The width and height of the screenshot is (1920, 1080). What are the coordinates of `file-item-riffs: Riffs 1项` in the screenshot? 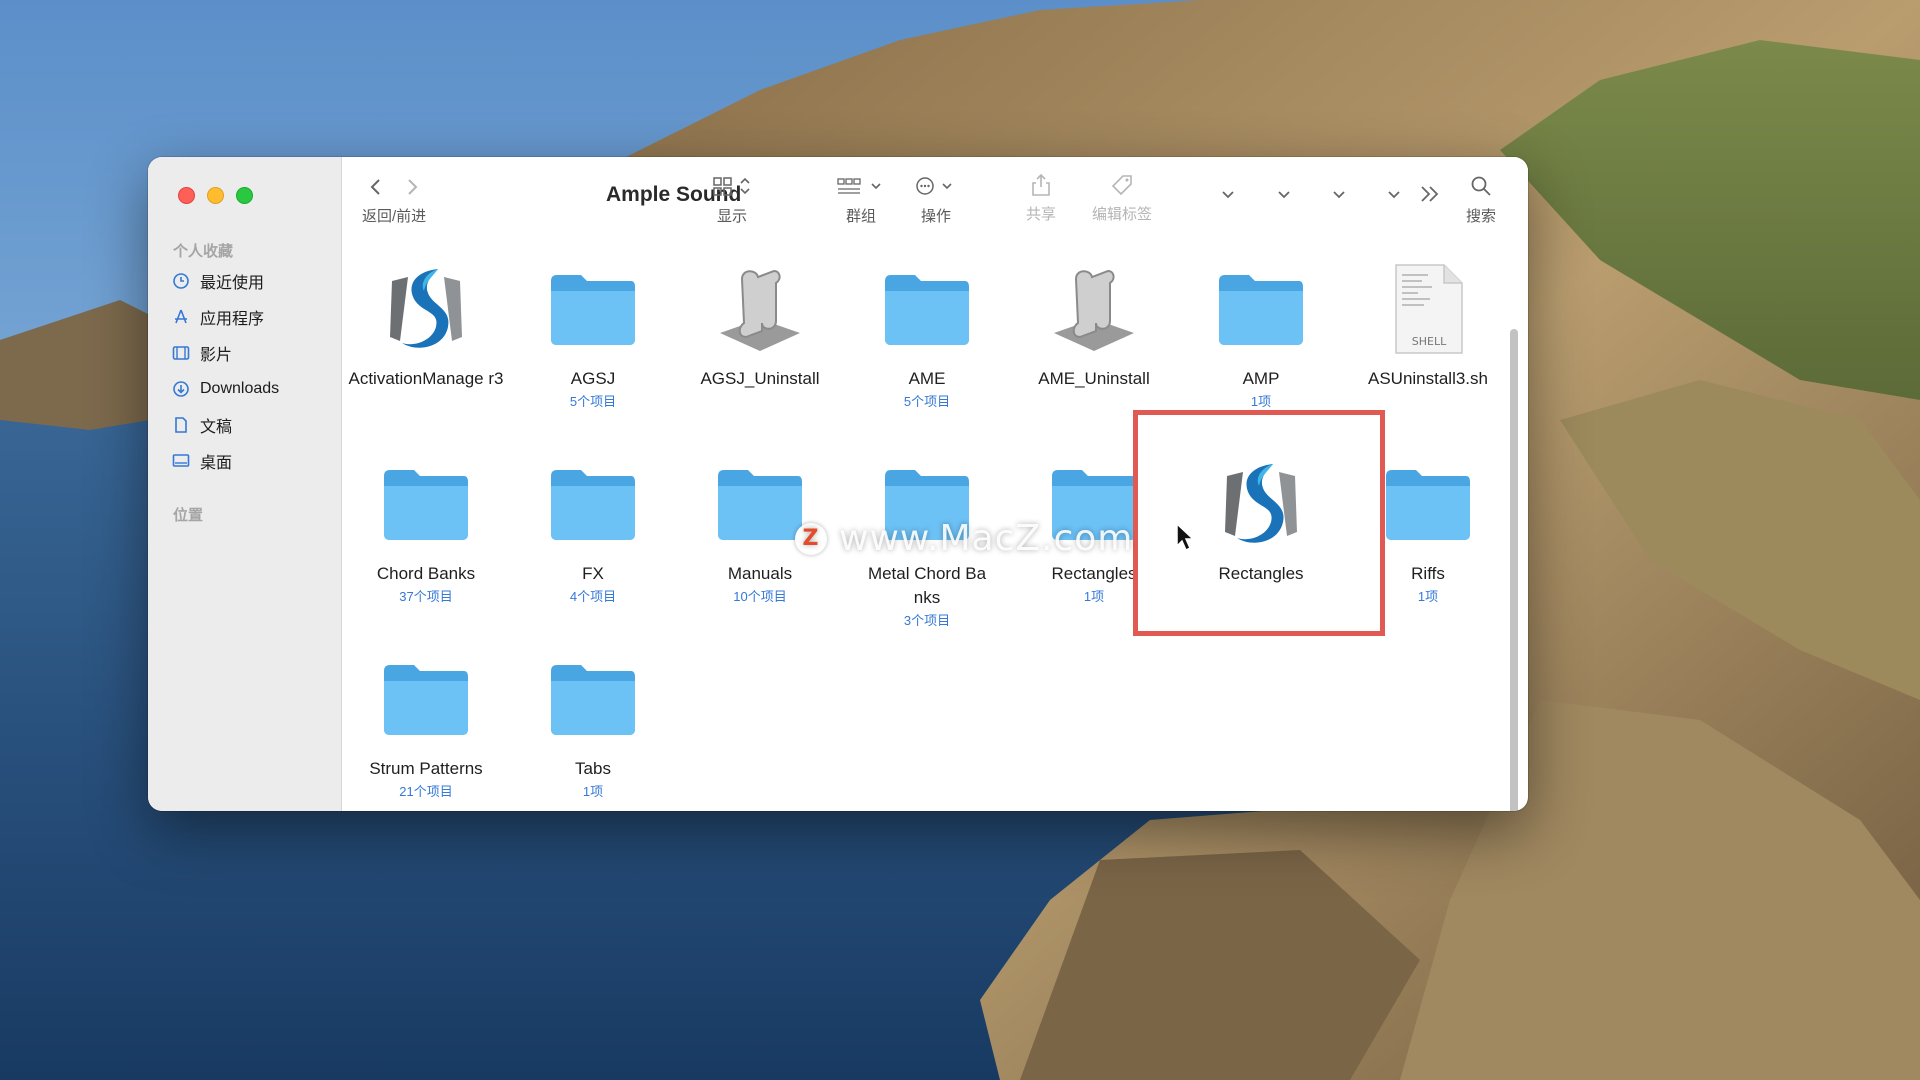 It's located at (1428, 529).